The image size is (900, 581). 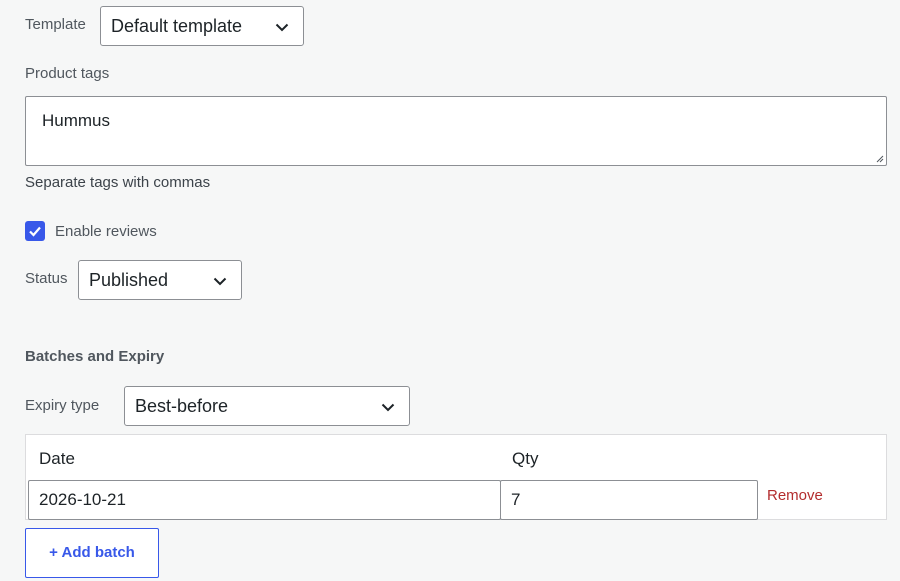 What do you see at coordinates (82, 499) in the screenshot?
I see `batch-date-value: 2026-10-21` at bounding box center [82, 499].